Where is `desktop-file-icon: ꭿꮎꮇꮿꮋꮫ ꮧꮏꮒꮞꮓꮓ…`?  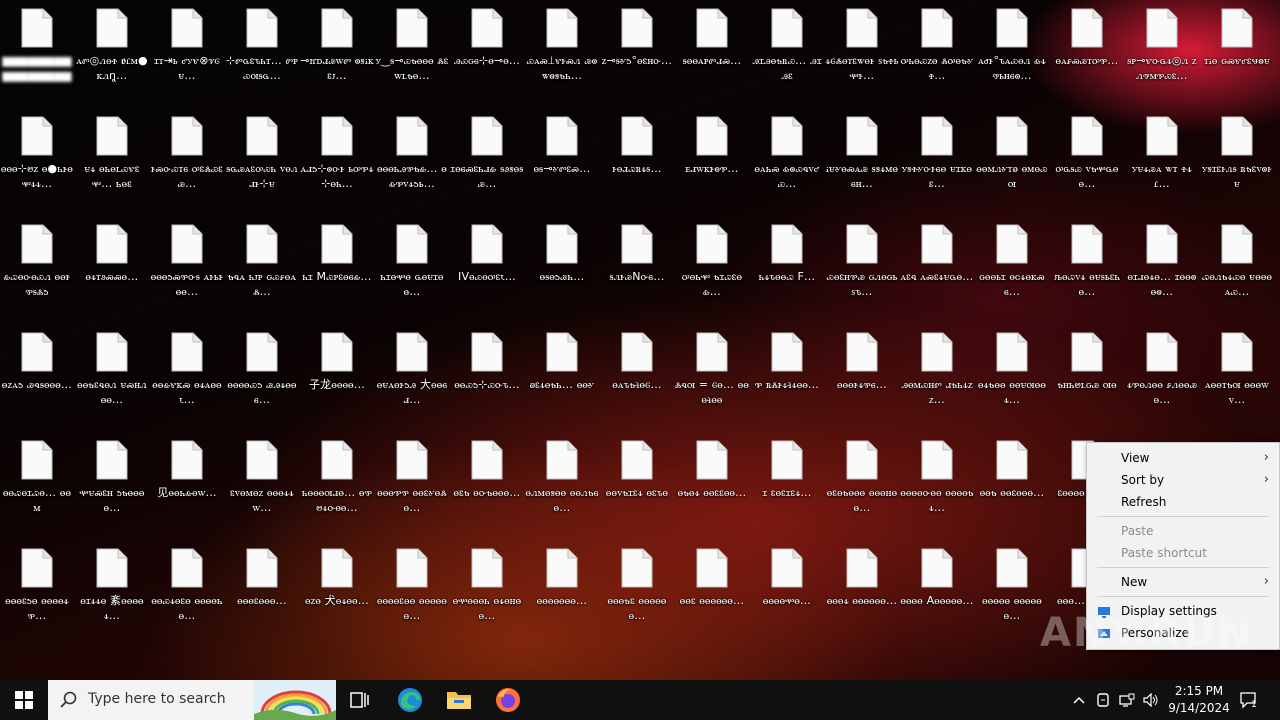
desktop-file-icon: ꭿꮎꮇꮿꮋꮫ ꮧꮏꮒꮞꮓꮓ… is located at coordinates (937, 376).